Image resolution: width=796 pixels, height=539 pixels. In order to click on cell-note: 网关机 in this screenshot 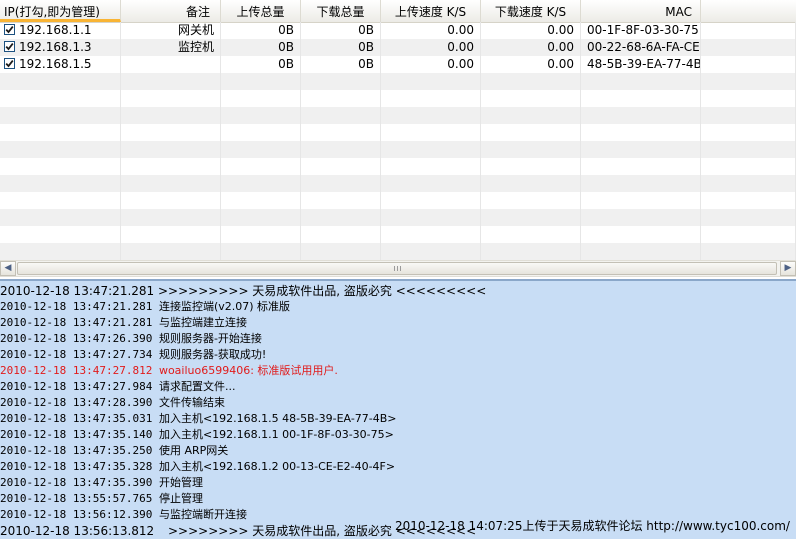, I will do `click(171, 30)`.